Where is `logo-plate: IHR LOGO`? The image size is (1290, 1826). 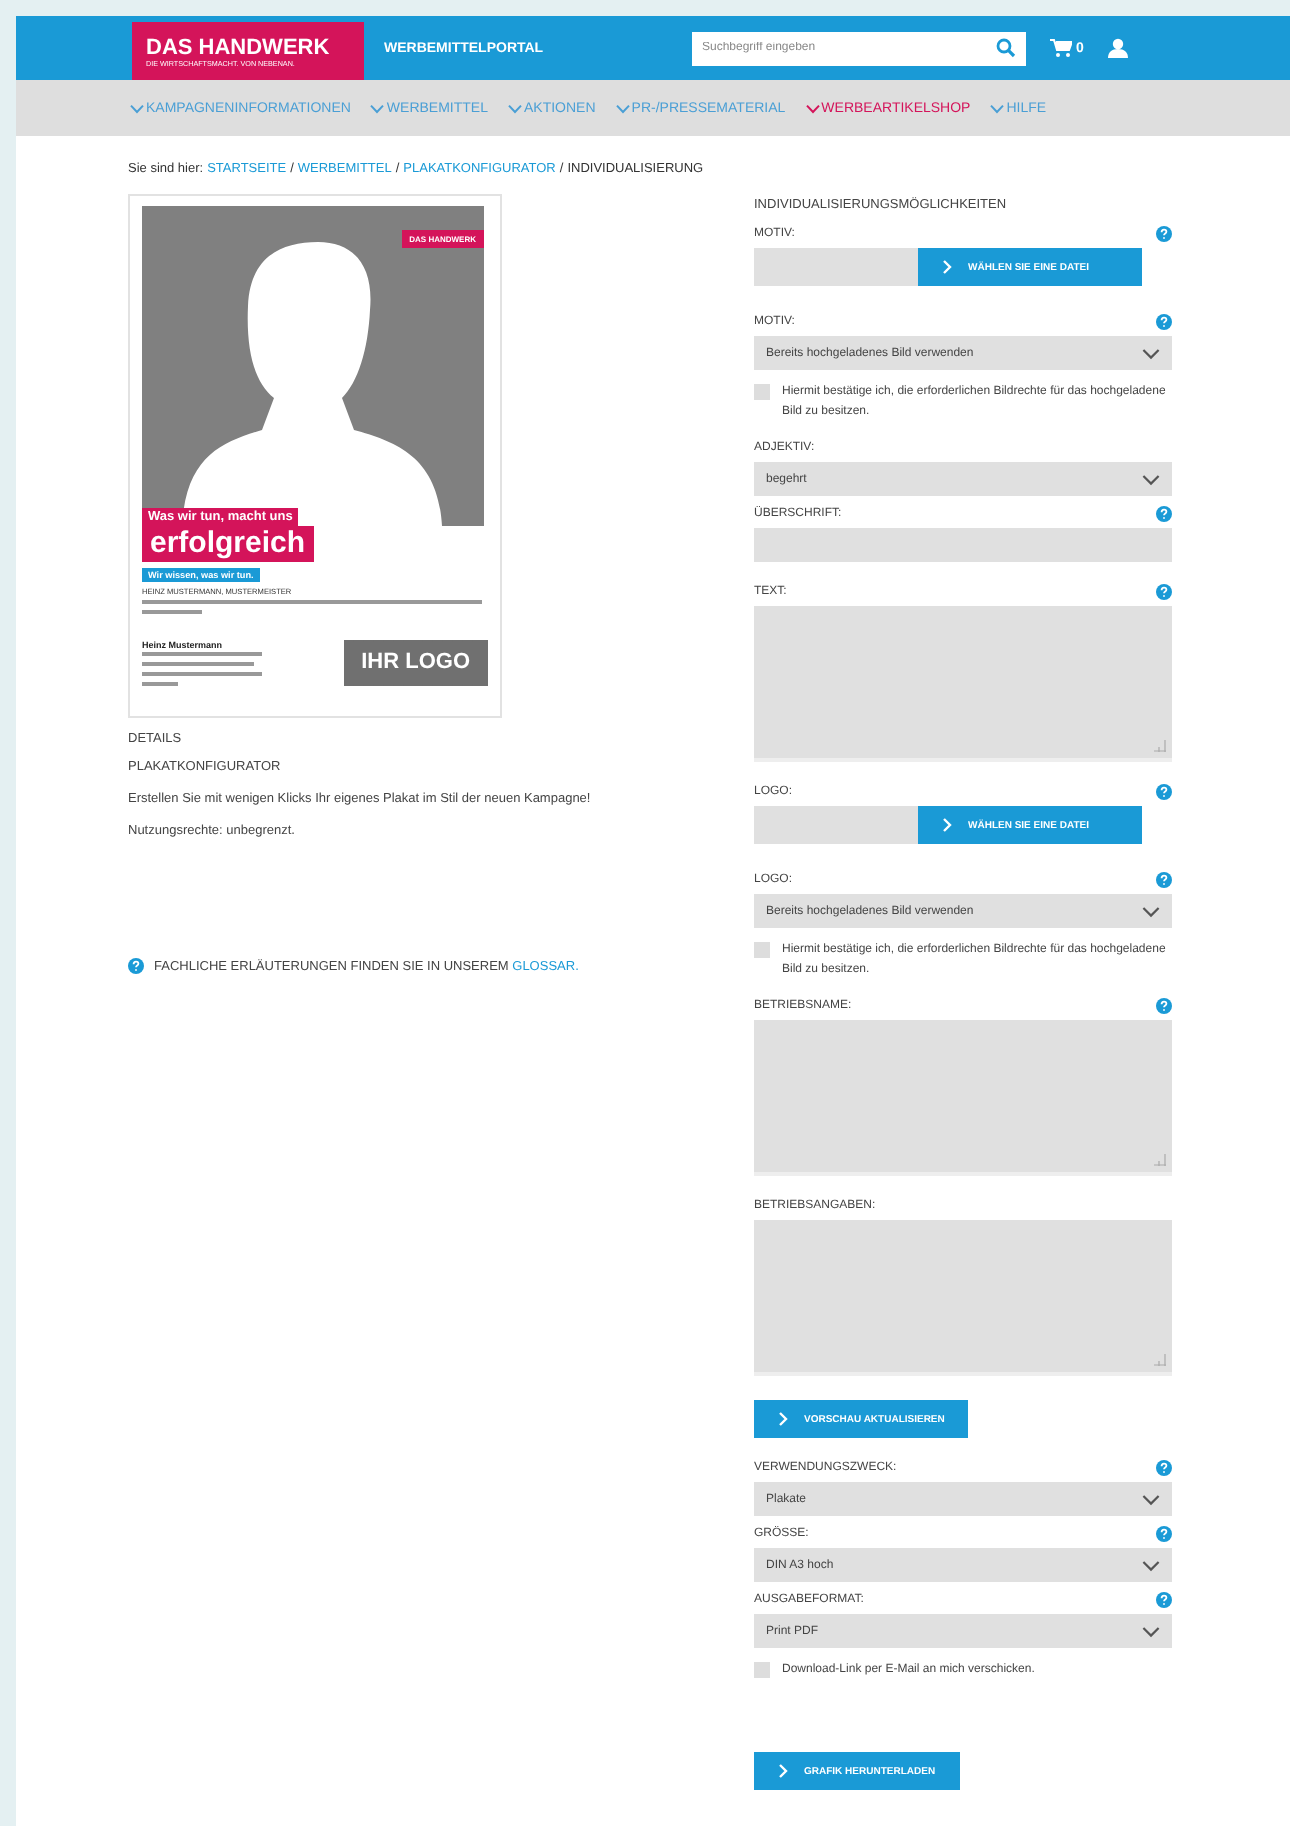 logo-plate: IHR LOGO is located at coordinates (415, 663).